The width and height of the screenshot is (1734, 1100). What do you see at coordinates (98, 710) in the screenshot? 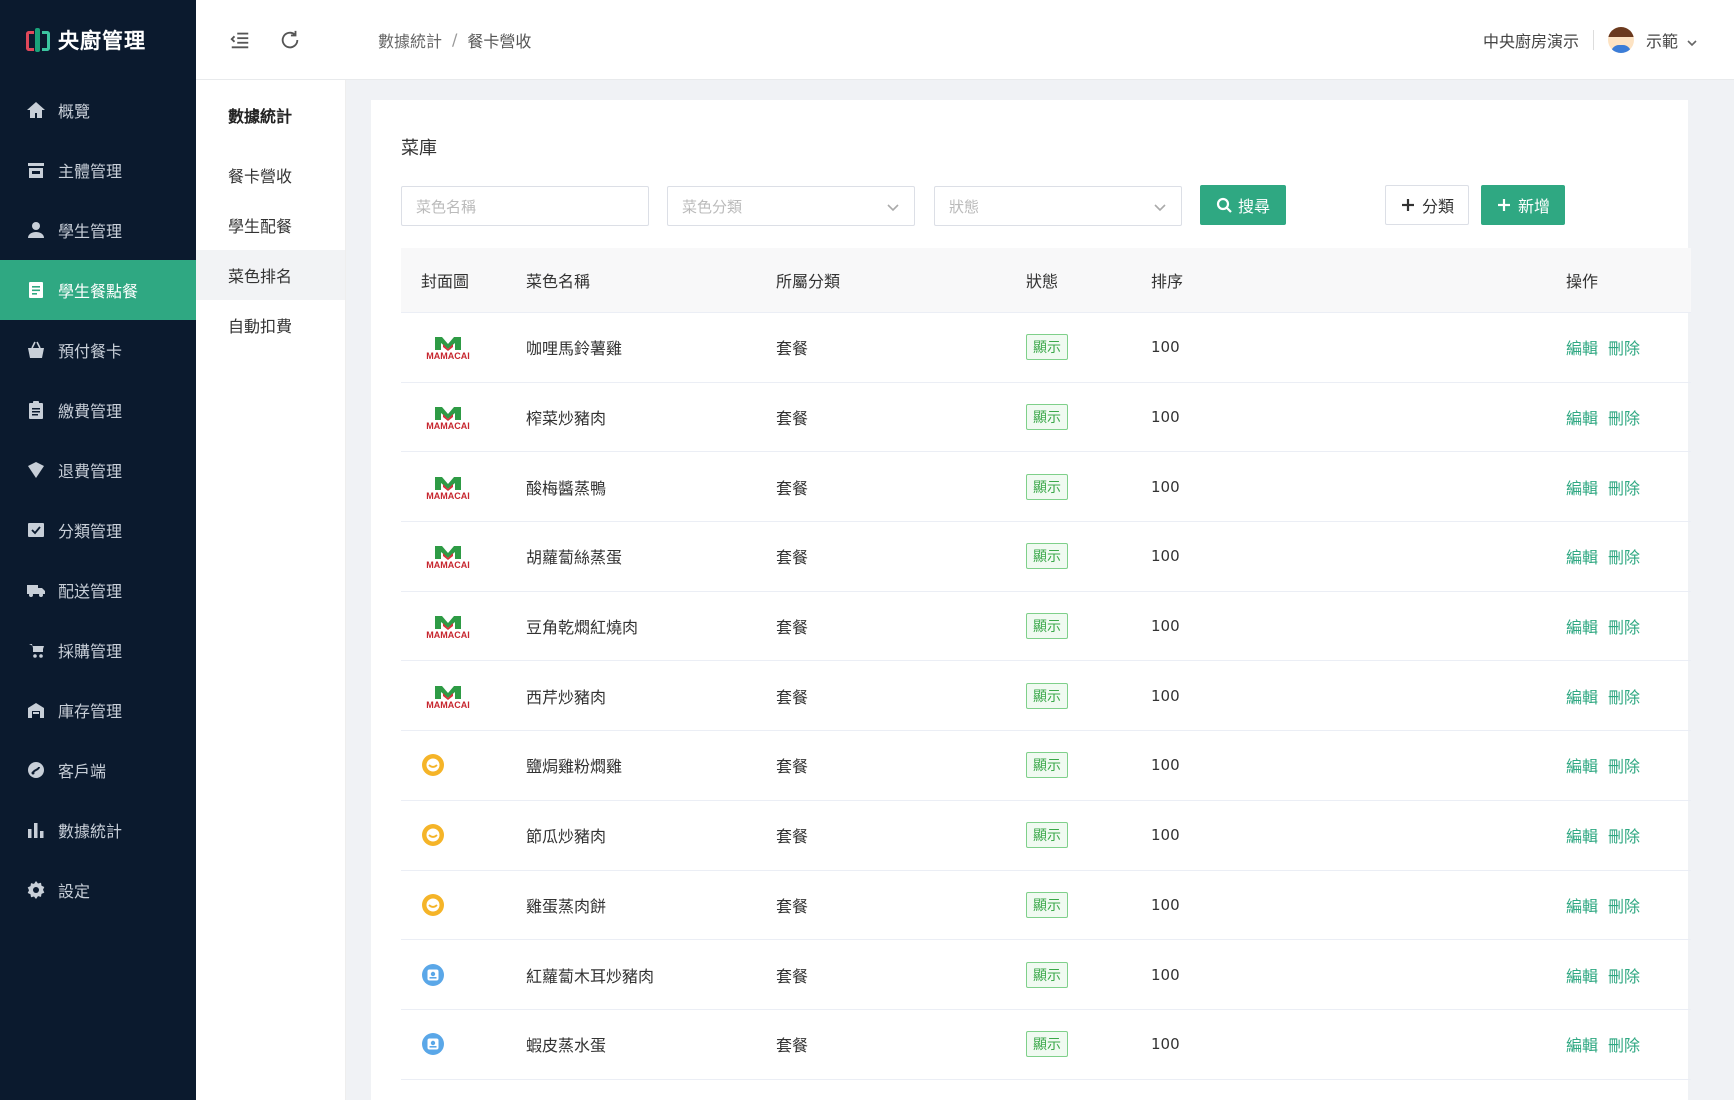
I see `sidebar-item-10: 庫存管理` at bounding box center [98, 710].